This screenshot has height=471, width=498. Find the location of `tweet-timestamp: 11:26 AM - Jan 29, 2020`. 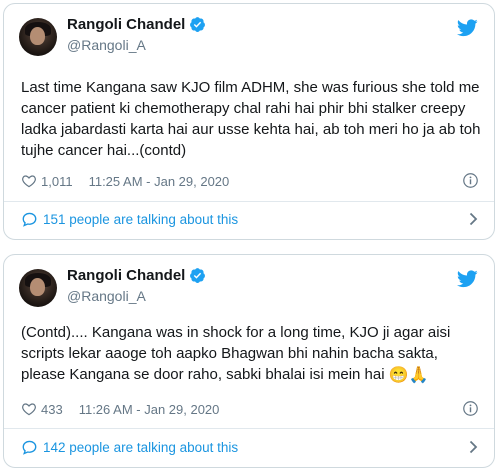

tweet-timestamp: 11:26 AM - Jan 29, 2020 is located at coordinates (149, 409).